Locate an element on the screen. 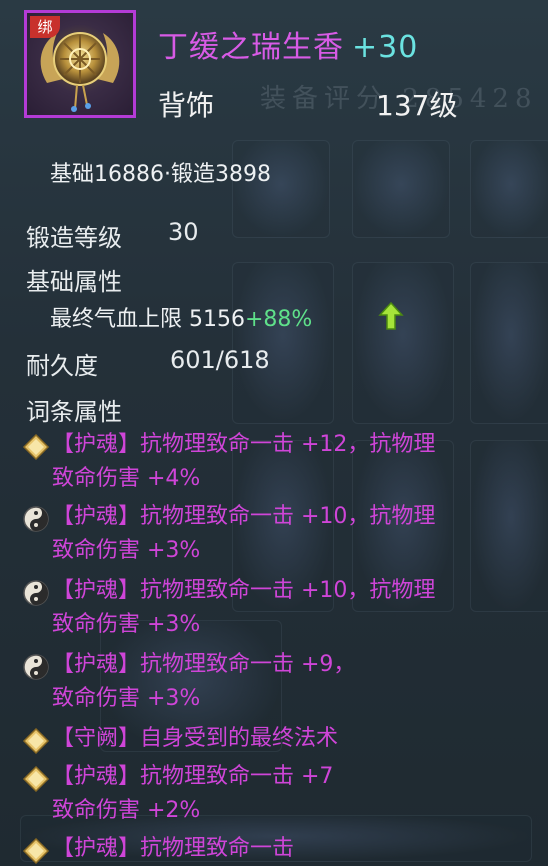 The image size is (548, 866). base-forge-score: 基础16886·锻造3898 is located at coordinates (160, 174).